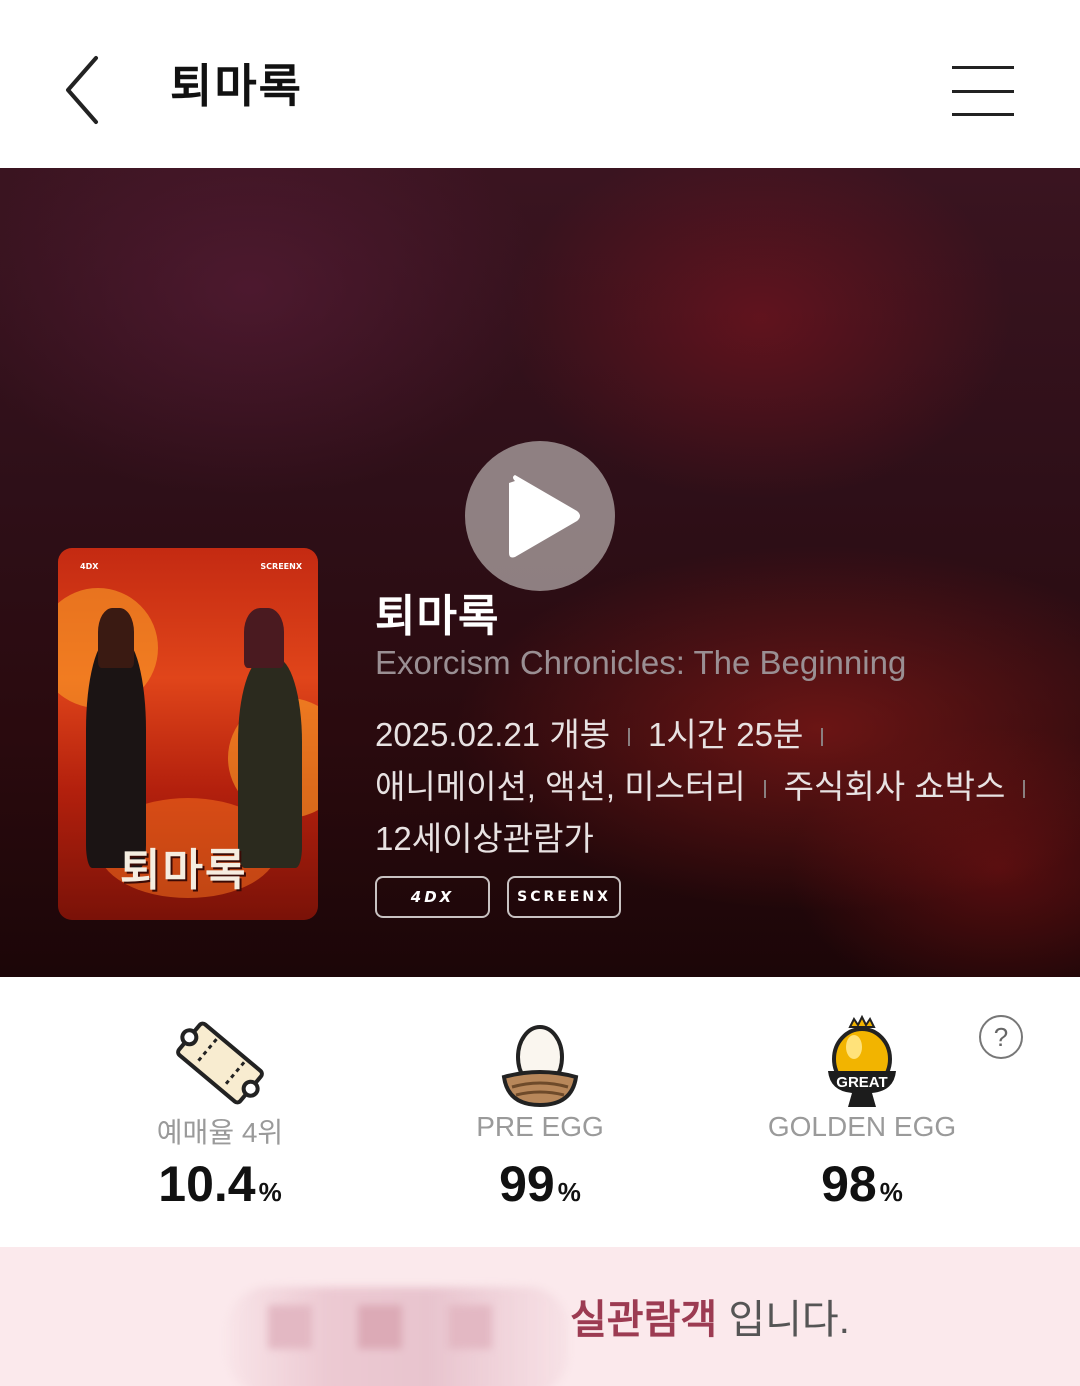 The width and height of the screenshot is (1080, 1386). I want to click on audience-status-text: 실관람객 입니다., so click(710, 1320).